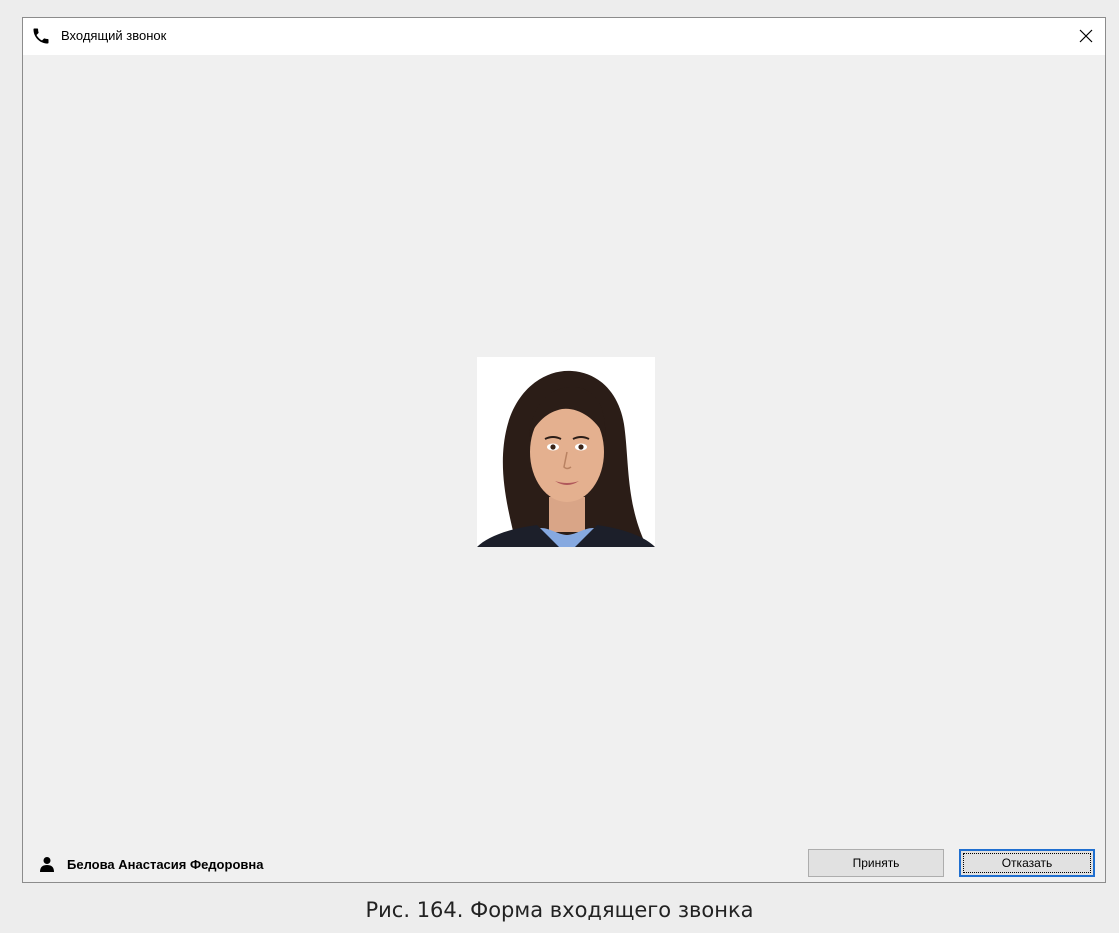 The image size is (1119, 933). I want to click on accept-button: Принять, so click(876, 863).